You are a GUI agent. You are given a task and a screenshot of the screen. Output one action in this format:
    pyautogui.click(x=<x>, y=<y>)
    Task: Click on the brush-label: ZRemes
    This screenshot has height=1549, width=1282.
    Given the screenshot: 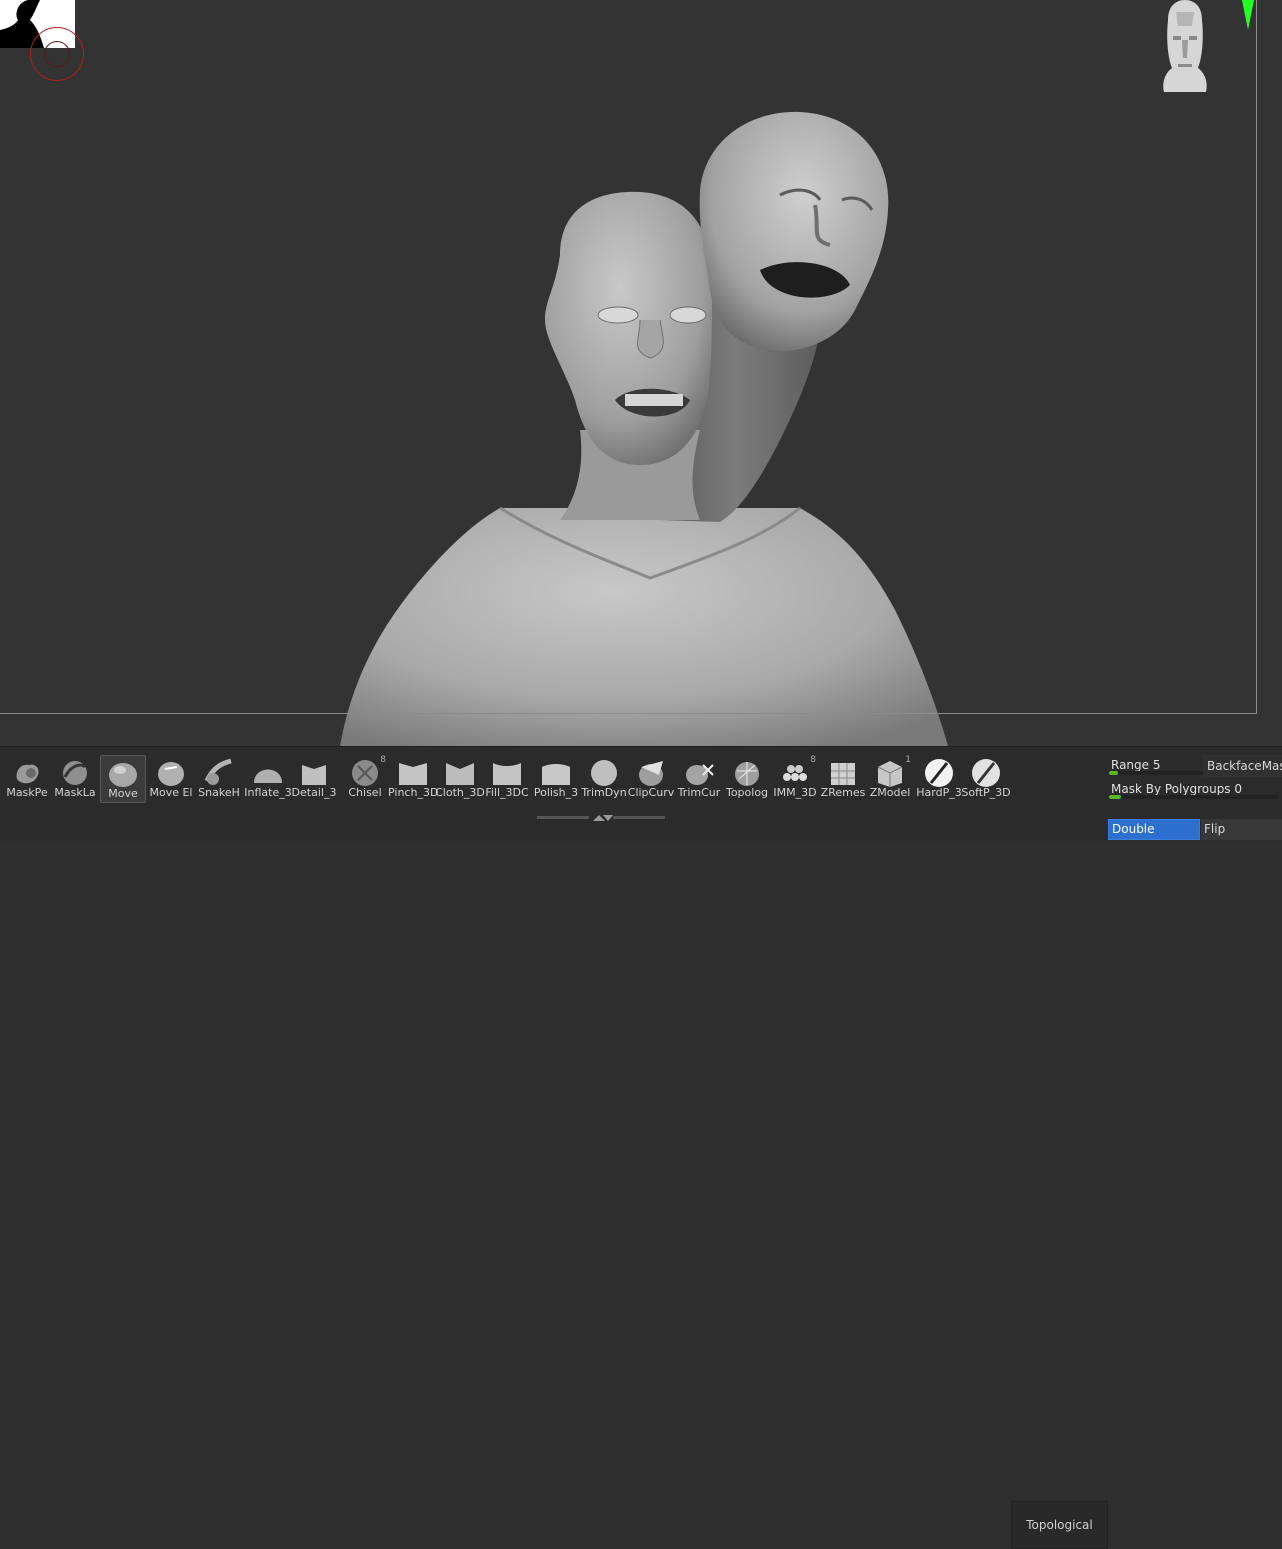 What is the action you would take?
    pyautogui.click(x=843, y=792)
    